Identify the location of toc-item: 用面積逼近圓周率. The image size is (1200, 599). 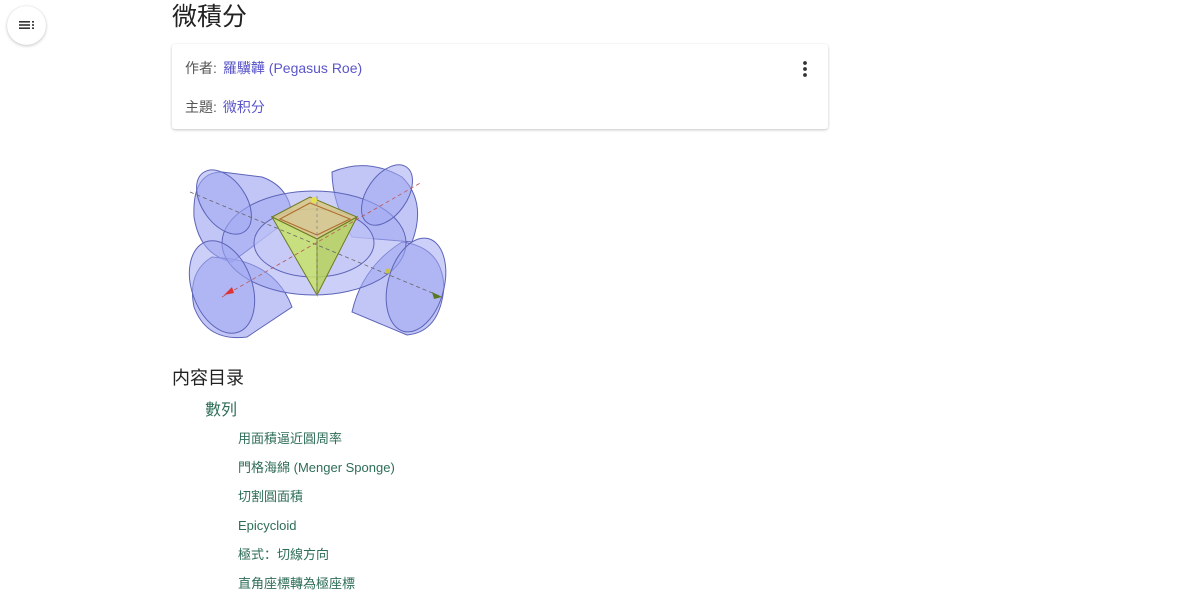
(533, 445).